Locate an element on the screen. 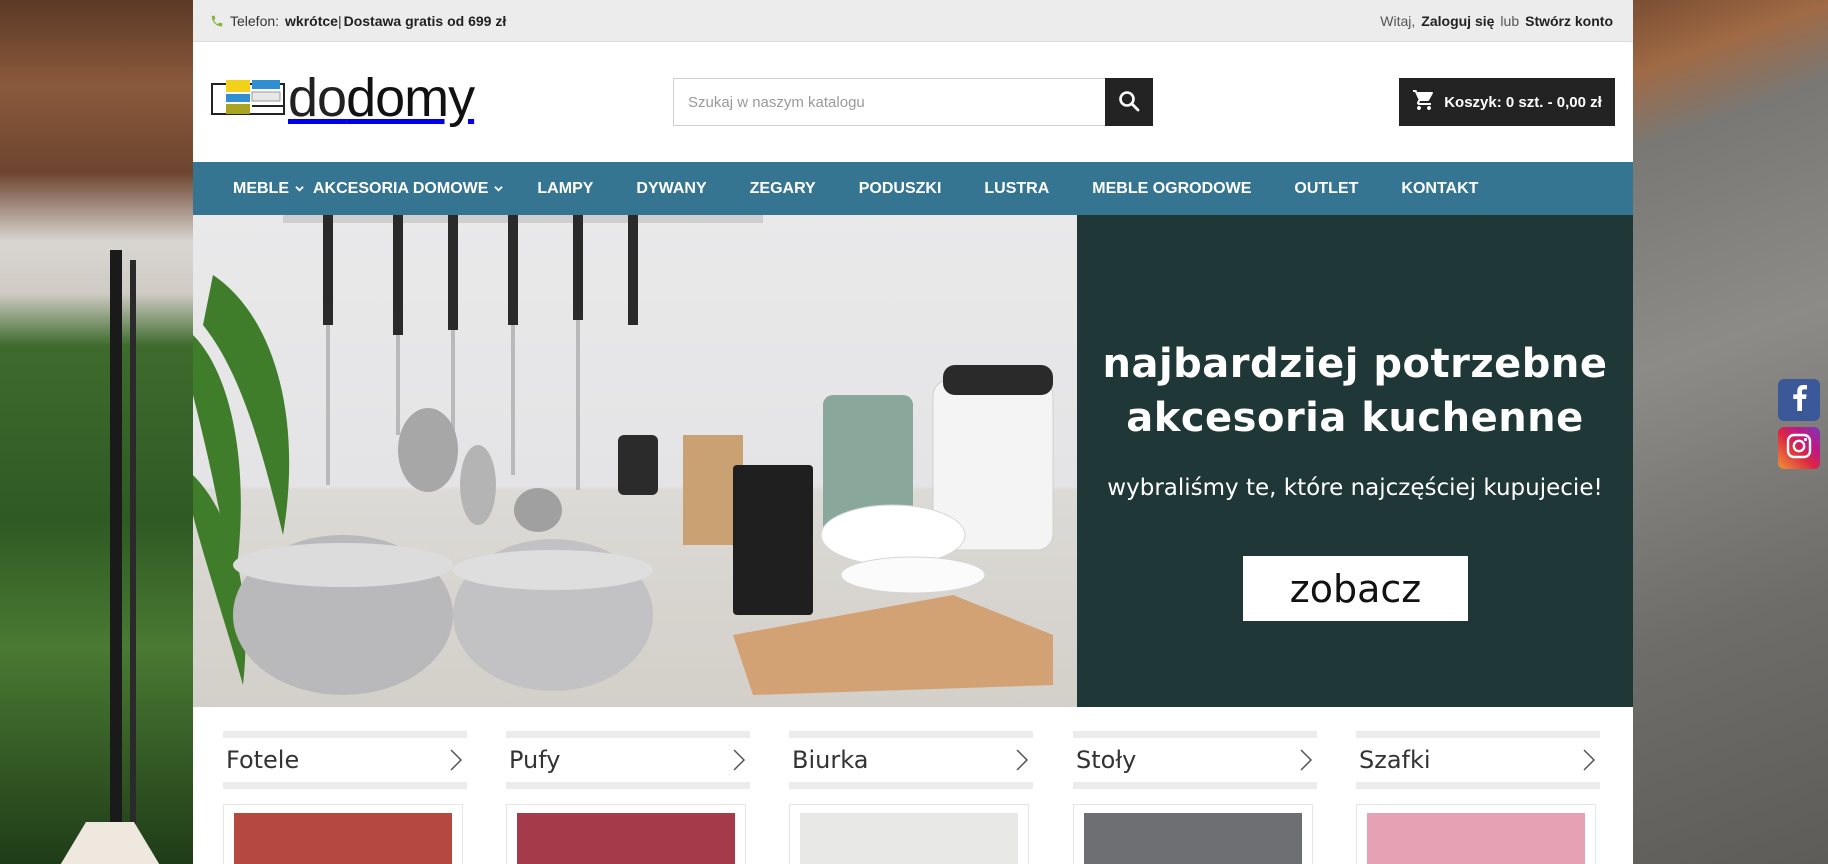  phone-icon is located at coordinates (217, 21).